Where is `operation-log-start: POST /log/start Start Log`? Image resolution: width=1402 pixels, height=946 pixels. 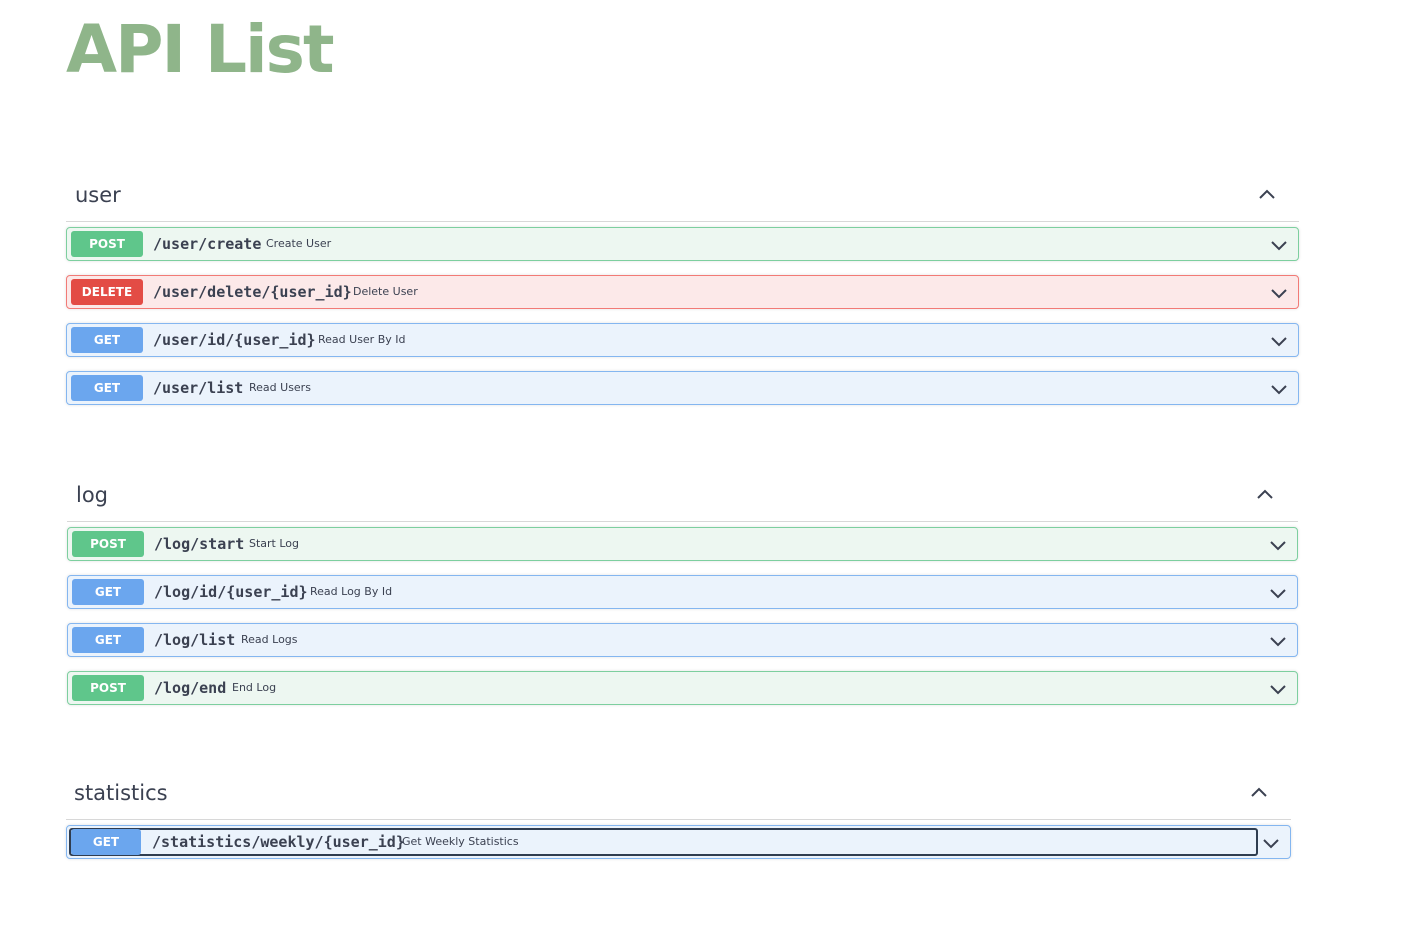
operation-log-start: POST /log/start Start Log is located at coordinates (682, 544).